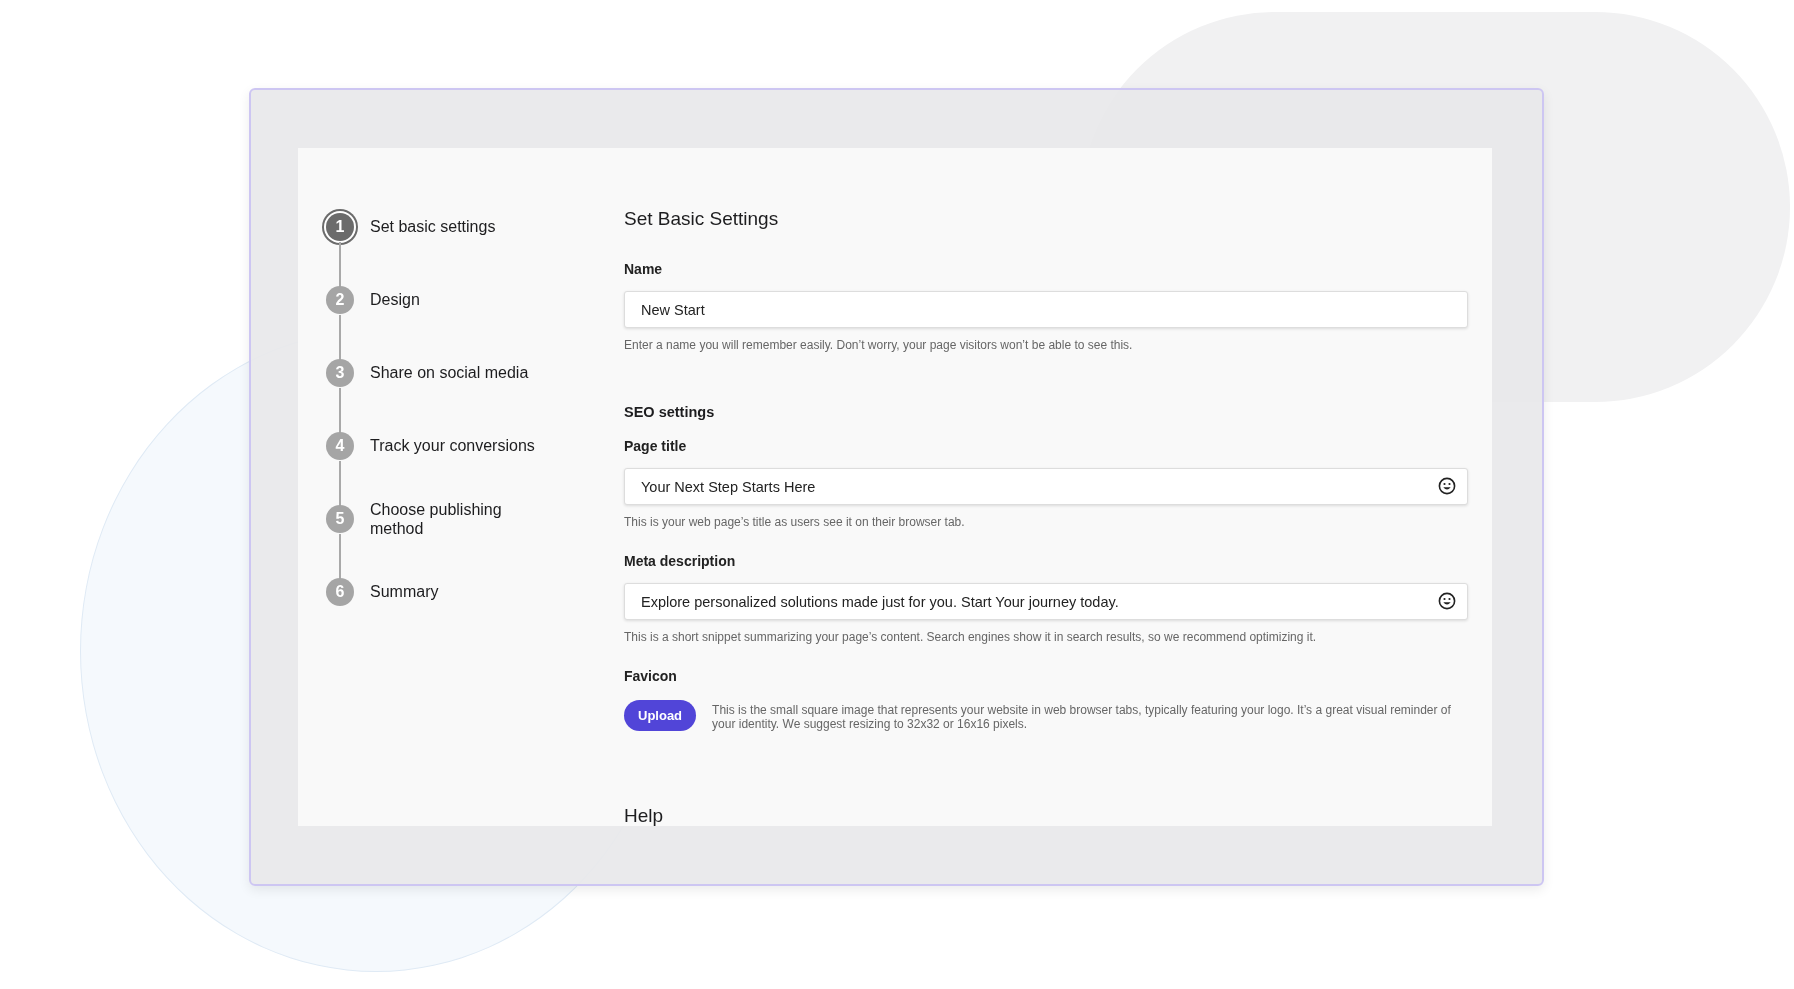 The height and width of the screenshot is (989, 1794). Describe the element at coordinates (460, 518) in the screenshot. I see `step-label: Choose publishing method` at that location.